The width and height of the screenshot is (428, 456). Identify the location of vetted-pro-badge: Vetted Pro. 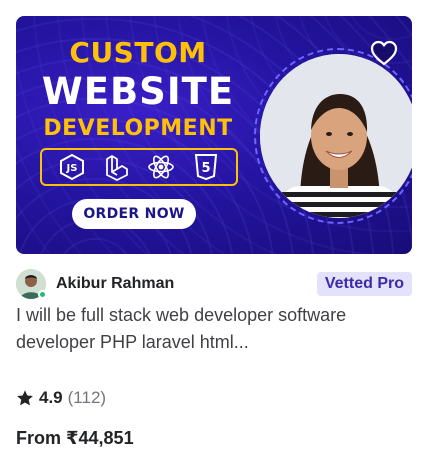
(364, 284).